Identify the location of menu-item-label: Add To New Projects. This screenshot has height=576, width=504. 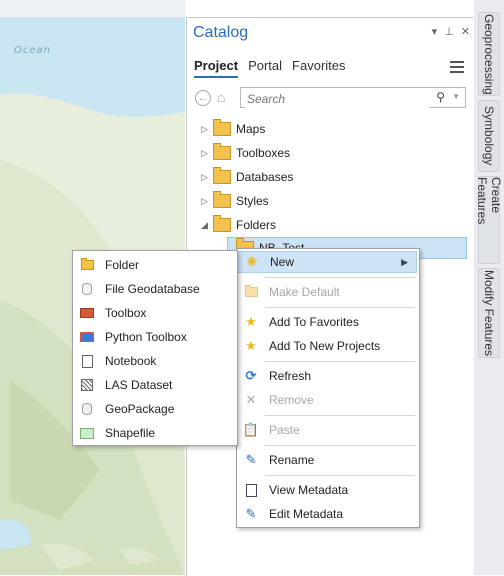
(325, 346).